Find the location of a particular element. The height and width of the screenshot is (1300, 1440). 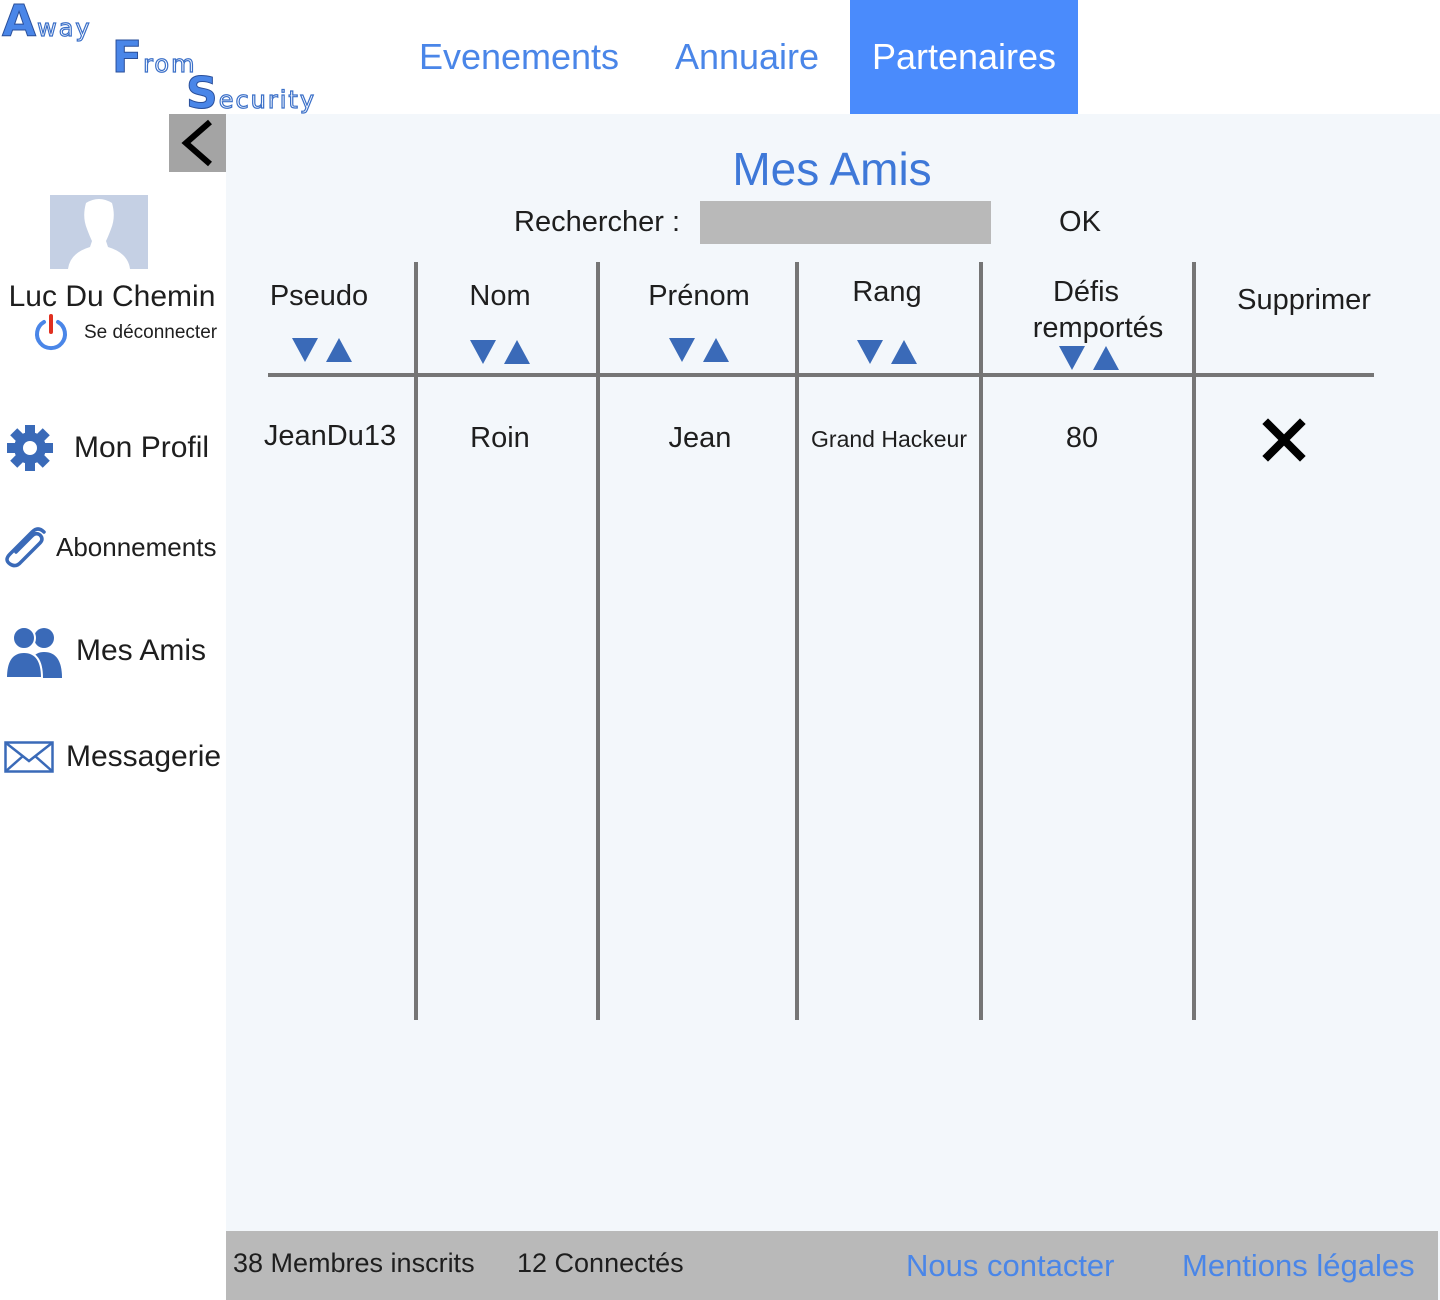

column-header-rang: Rang is located at coordinates (887, 292).